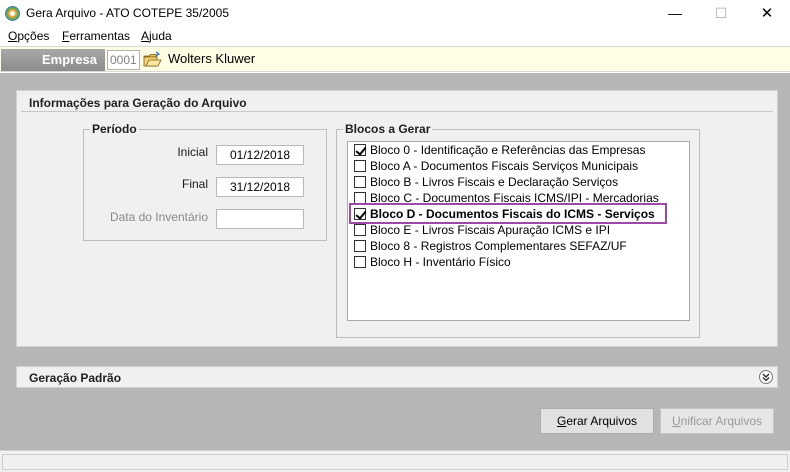  Describe the element at coordinates (138, 103) in the screenshot. I see `info-panel-title: Informações para Geração do Arquivo` at that location.